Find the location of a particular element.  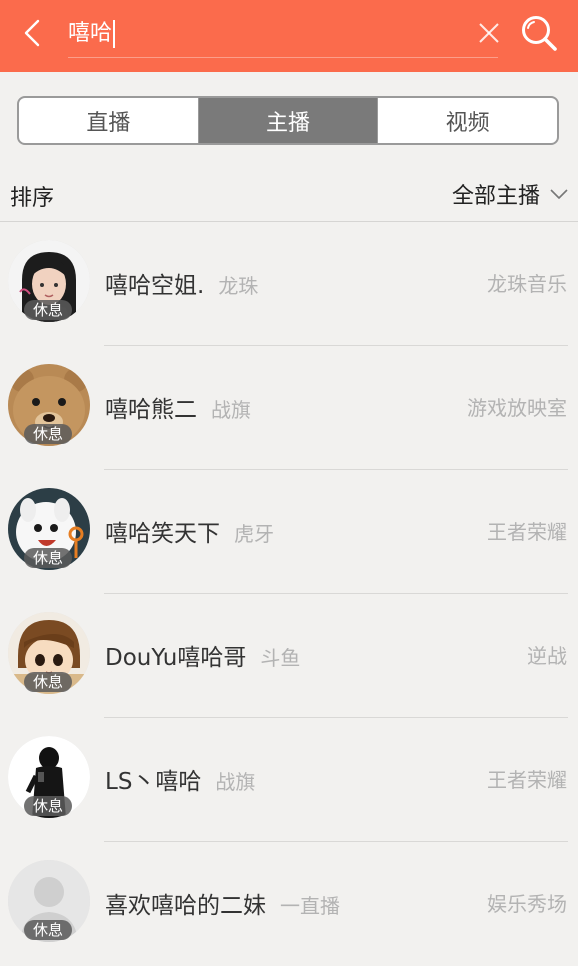

streamer-name: 喜欢嘻哈的二妹 一直播 is located at coordinates (222, 903).